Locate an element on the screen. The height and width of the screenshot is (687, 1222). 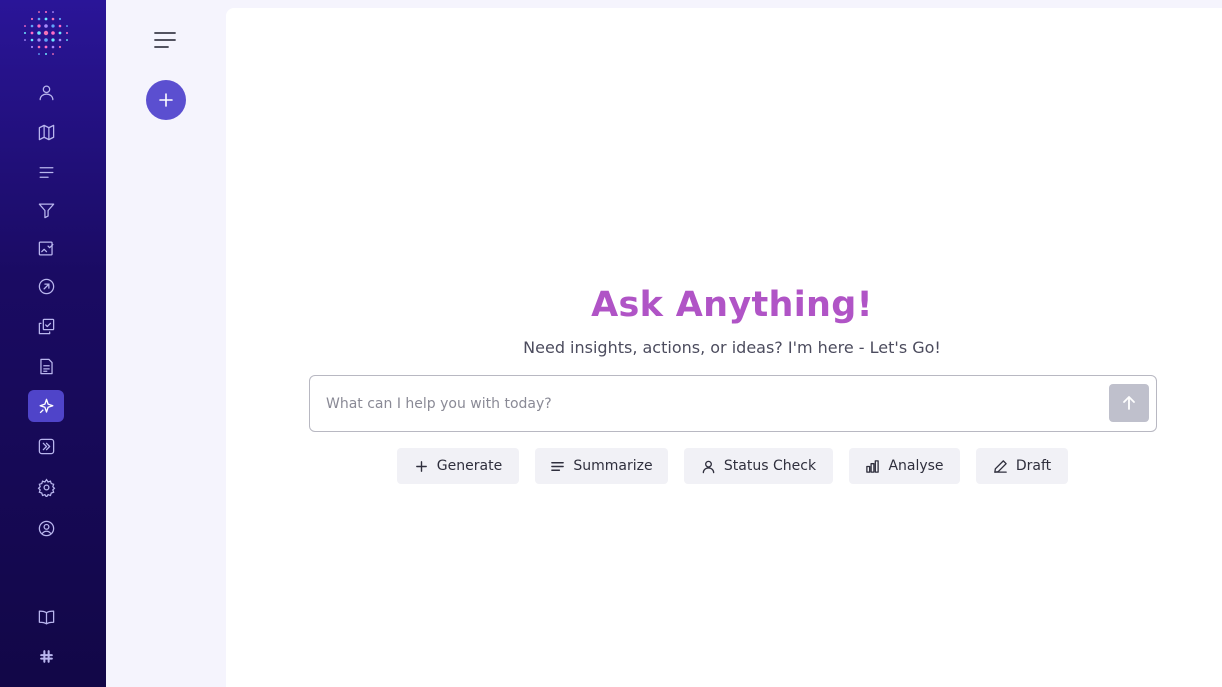
send-button is located at coordinates (1129, 403).